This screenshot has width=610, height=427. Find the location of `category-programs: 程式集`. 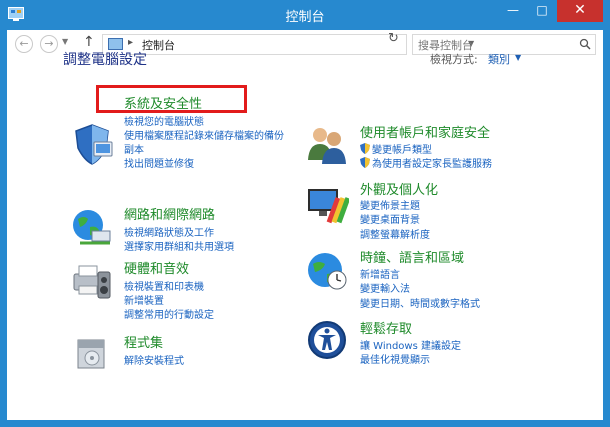

category-programs: 程式集 is located at coordinates (143, 341).